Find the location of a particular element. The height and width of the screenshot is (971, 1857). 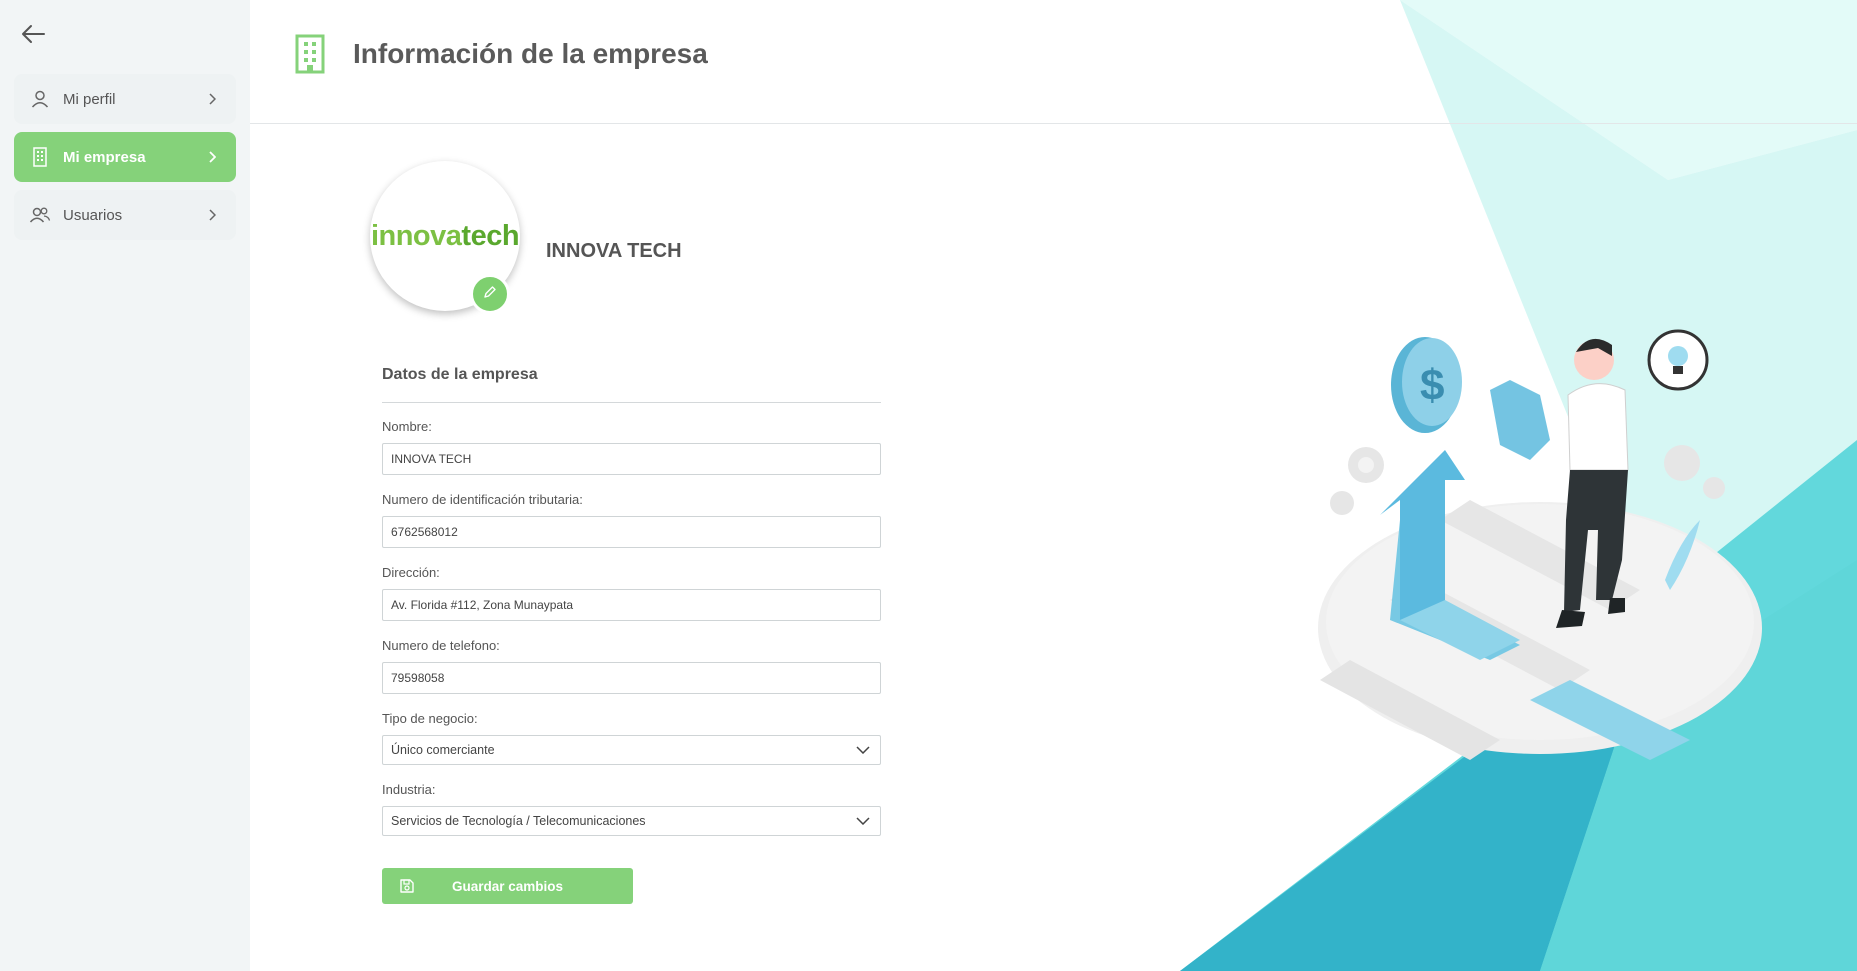

arrow-left-icon is located at coordinates (33, 36).